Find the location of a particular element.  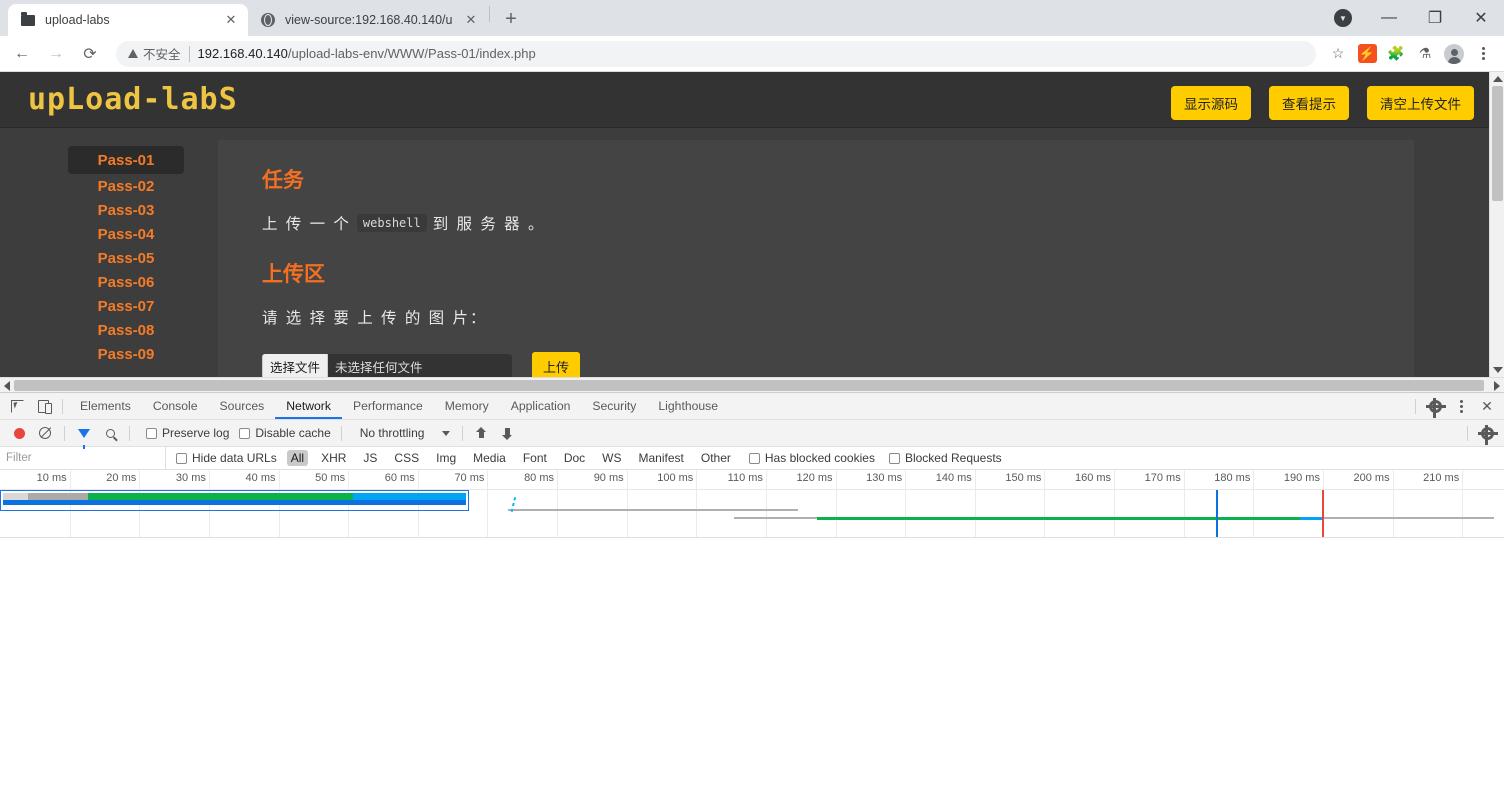

close-devtools-icon: ✕ is located at coordinates (1487, 407).